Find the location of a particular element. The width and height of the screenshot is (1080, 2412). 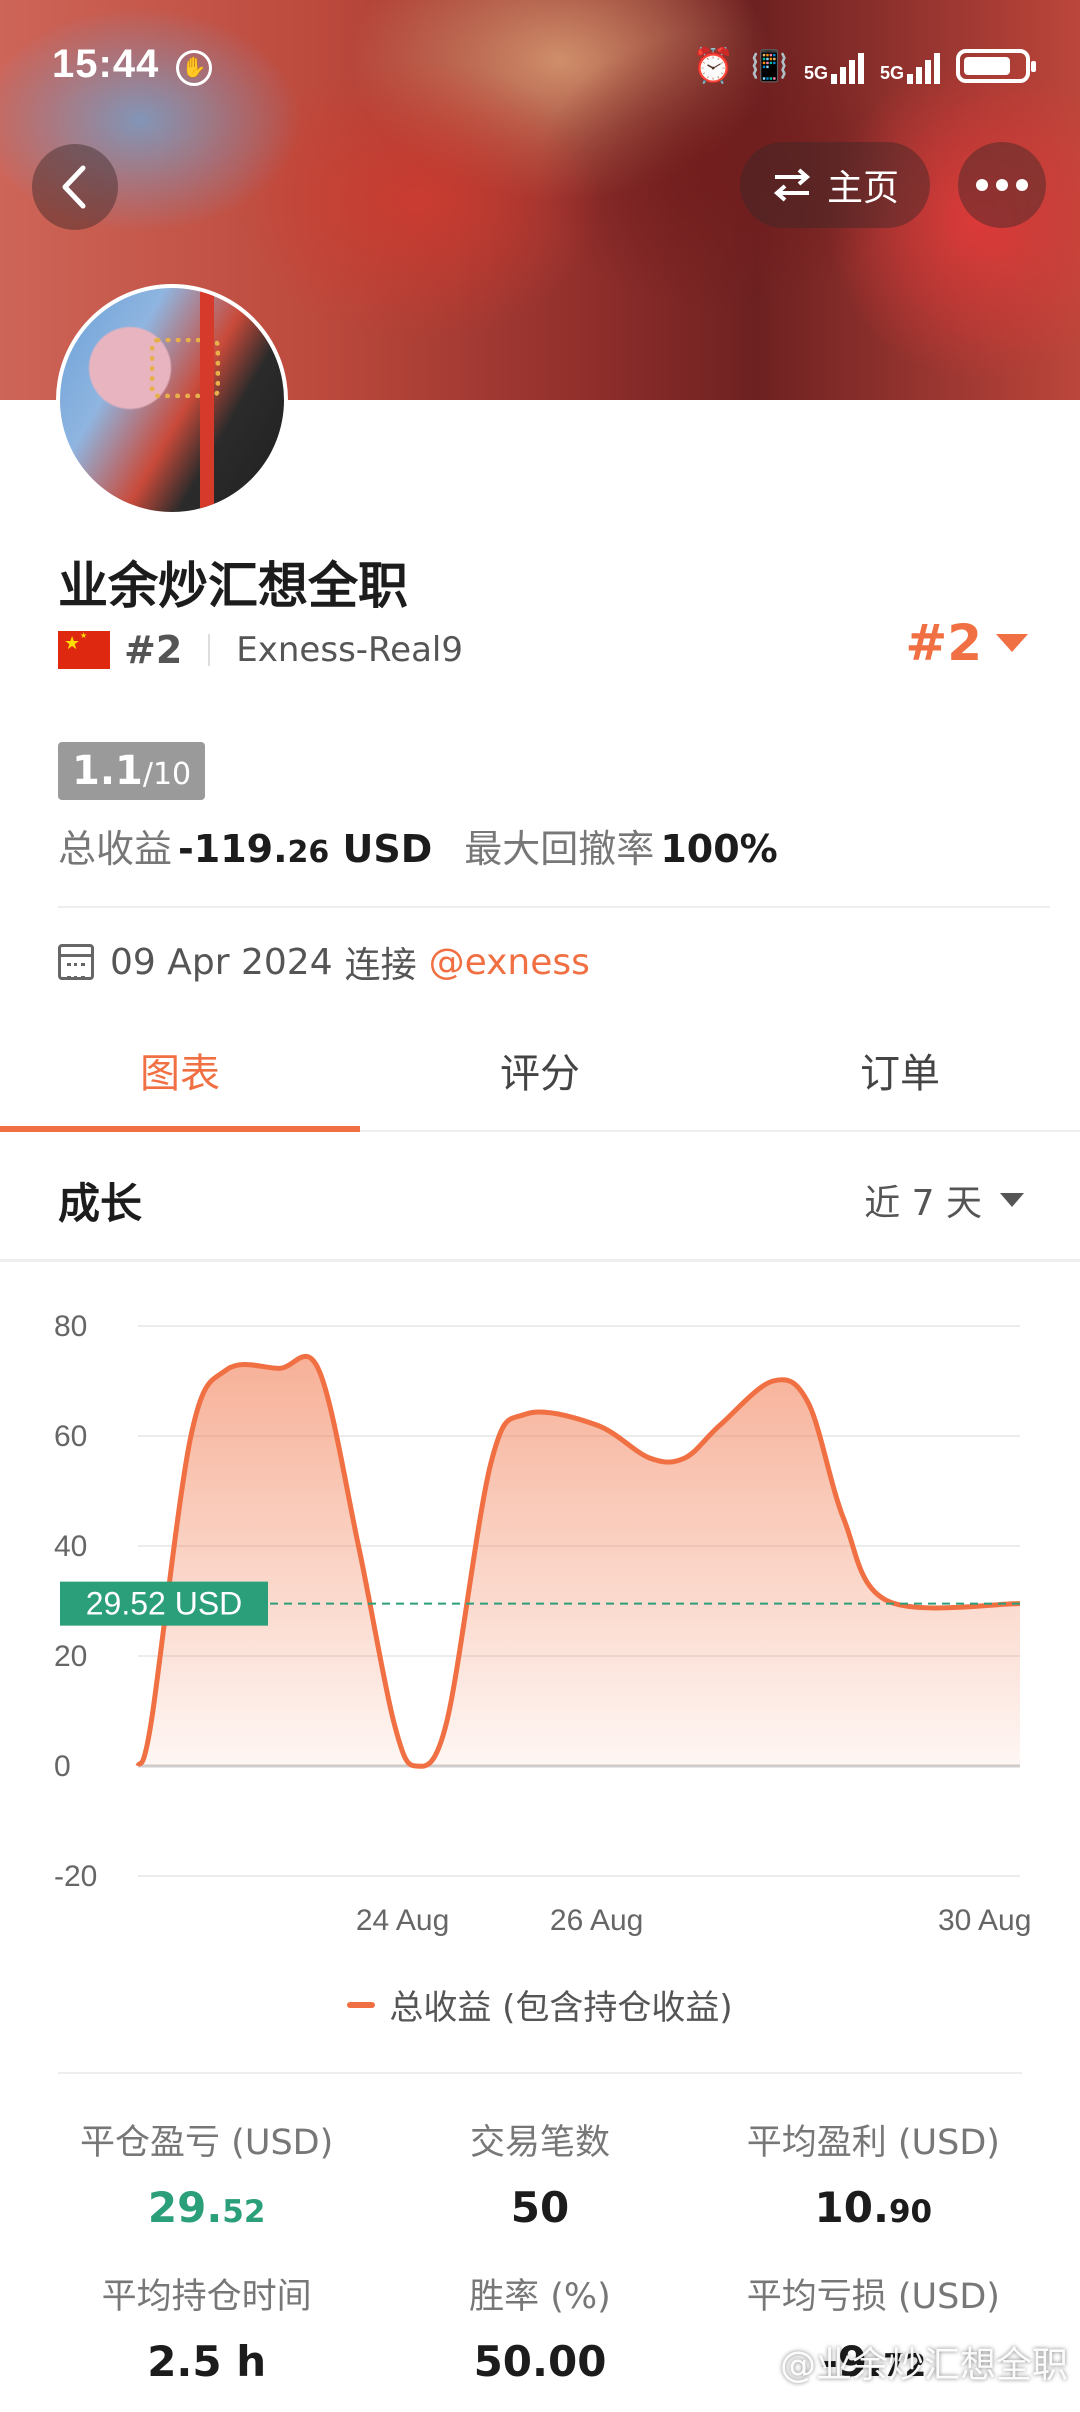

vibrate-icon: 📳 is located at coordinates (769, 66).